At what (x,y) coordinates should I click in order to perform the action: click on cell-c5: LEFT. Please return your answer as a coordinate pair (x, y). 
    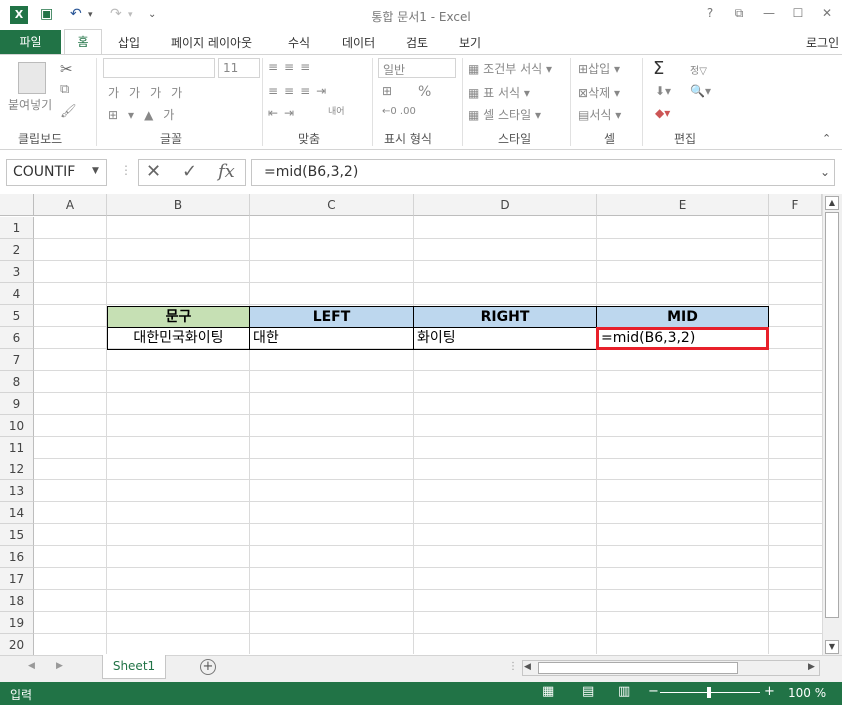
    Looking at the image, I should click on (331, 317).